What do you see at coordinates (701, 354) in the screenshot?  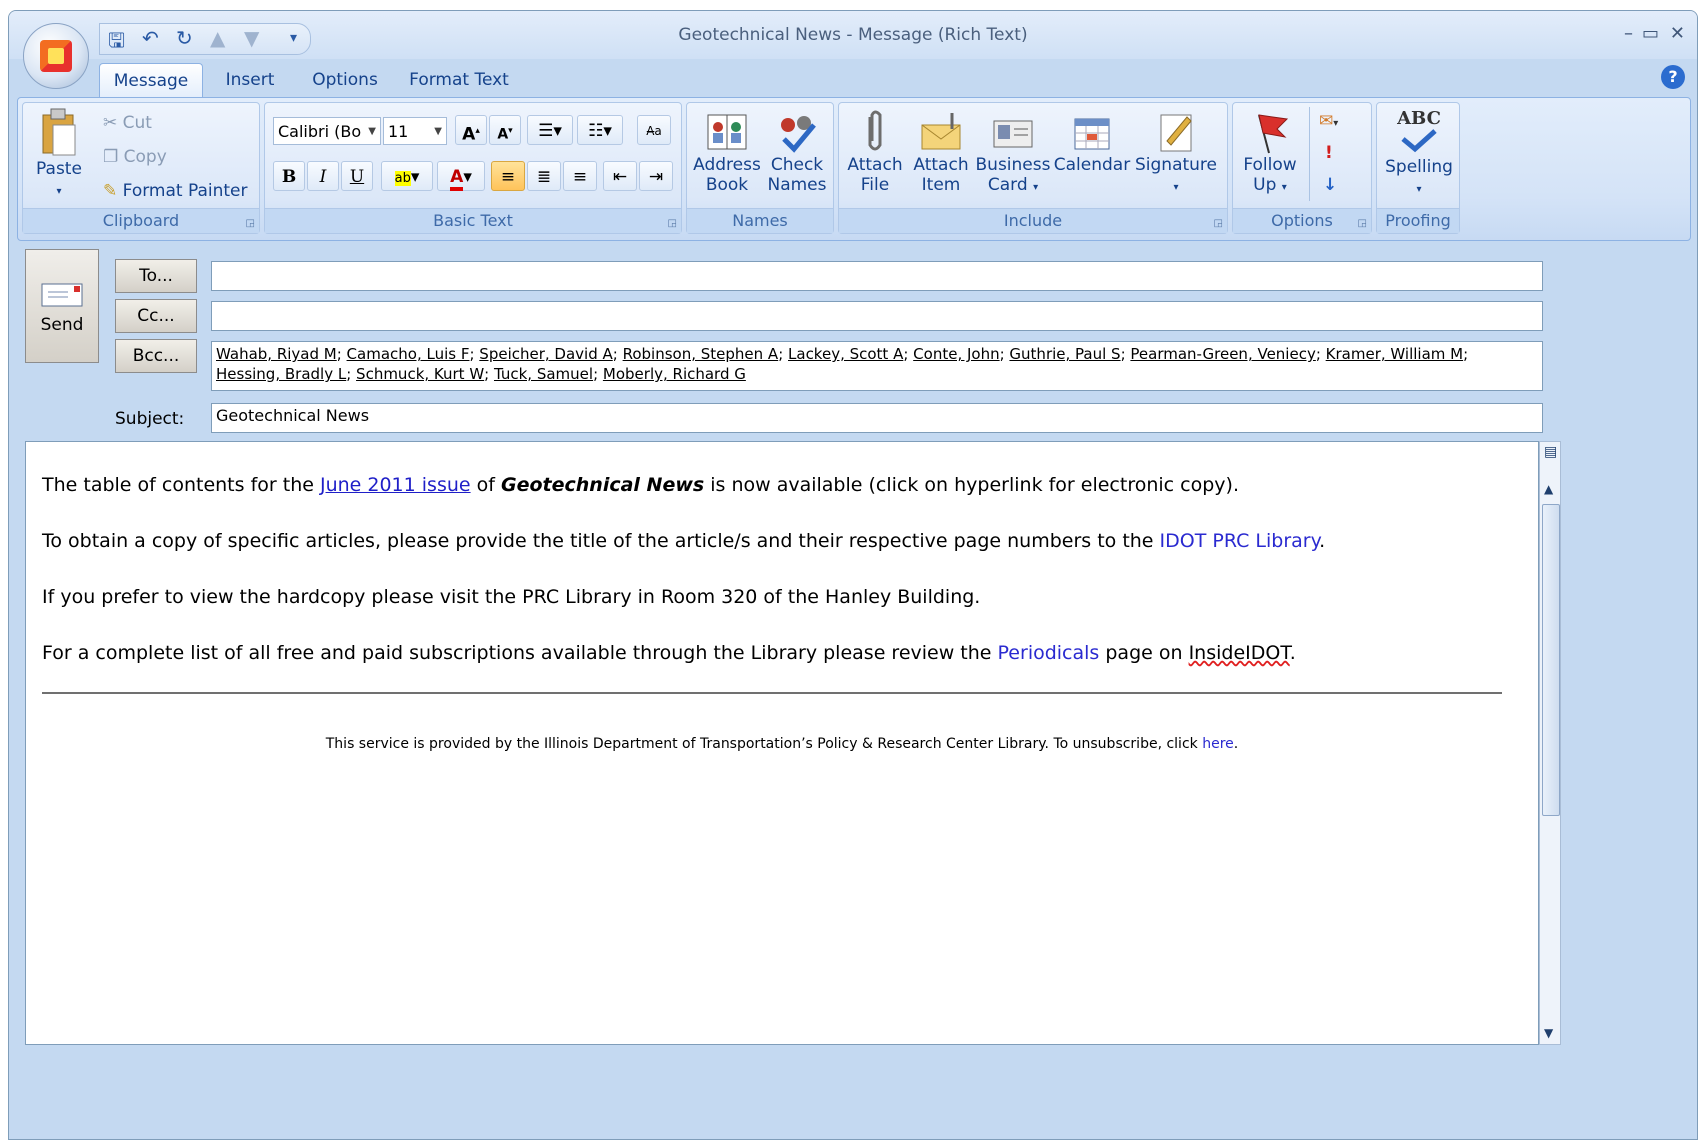 I see `recipient: Robinson, Stephen A` at bounding box center [701, 354].